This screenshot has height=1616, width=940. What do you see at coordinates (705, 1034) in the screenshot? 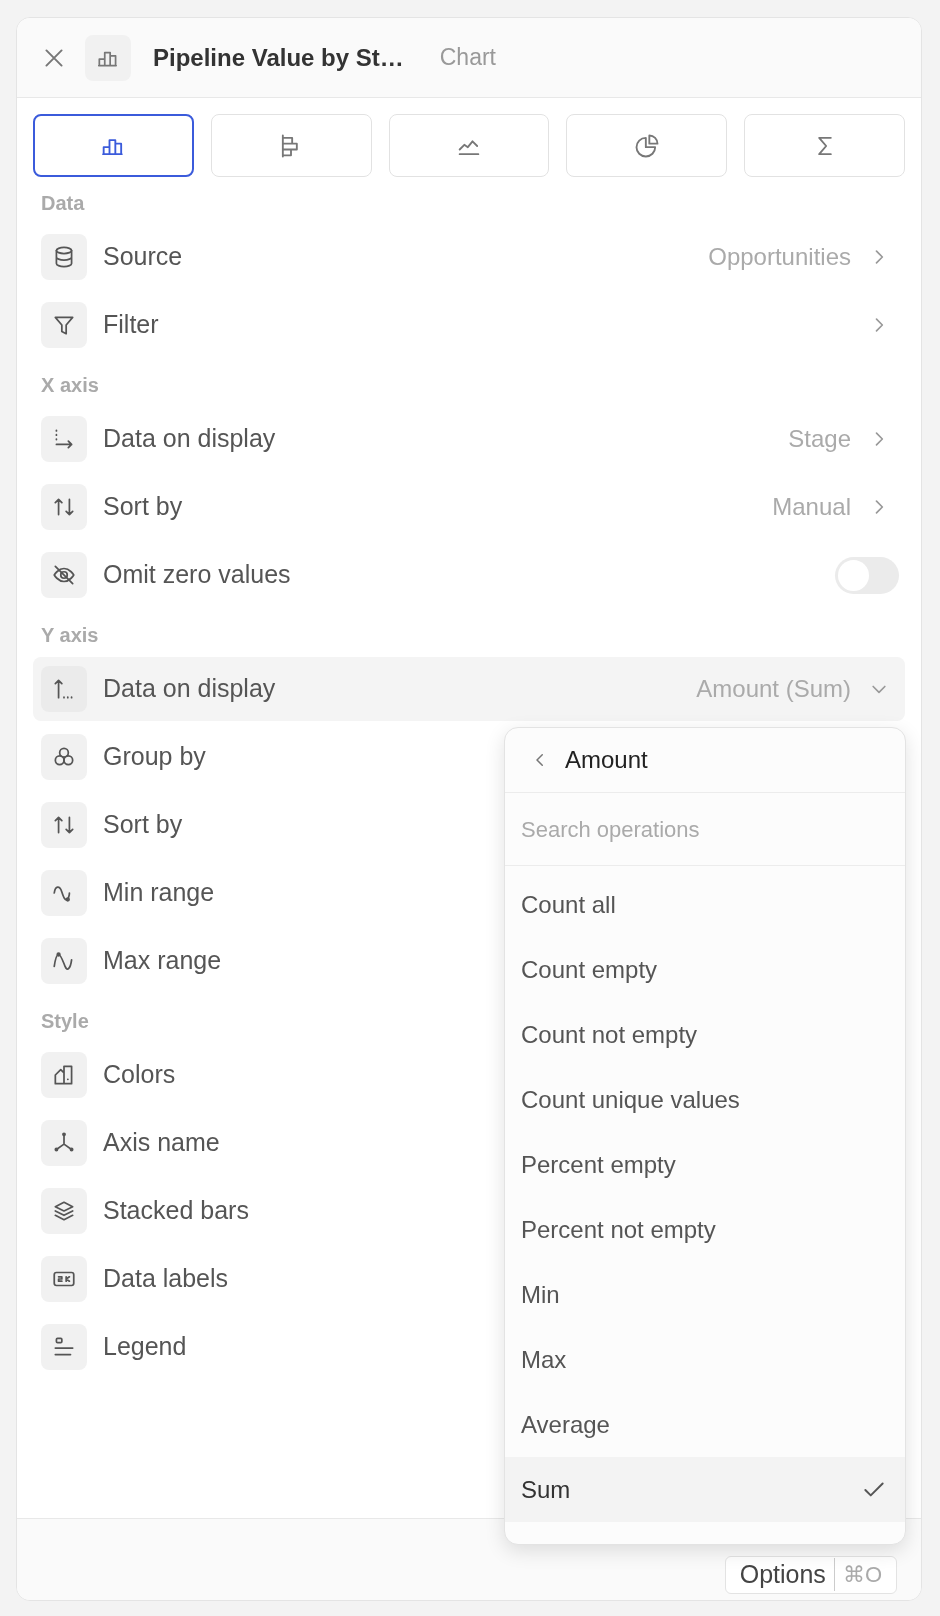
I see `menu-item: Count not empty` at bounding box center [705, 1034].